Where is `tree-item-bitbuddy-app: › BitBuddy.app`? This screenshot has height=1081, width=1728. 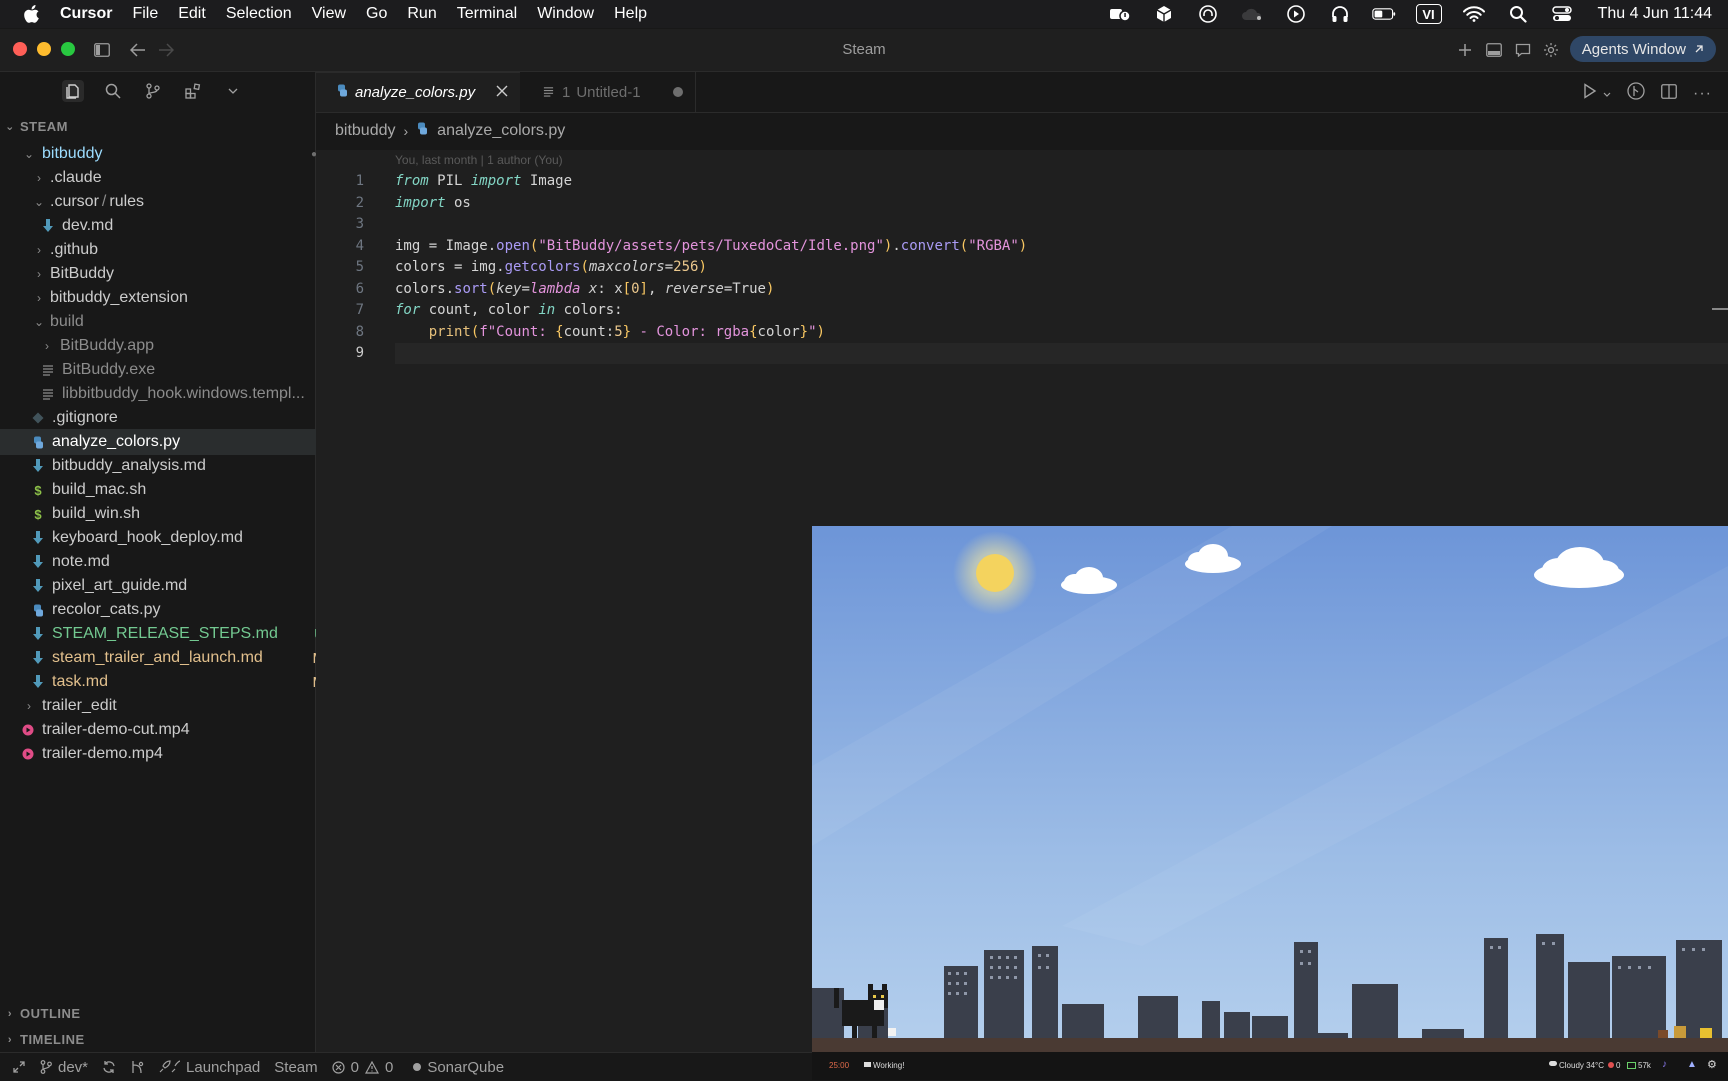
tree-item-bitbuddy-app: › BitBuddy.app is located at coordinates (177, 346).